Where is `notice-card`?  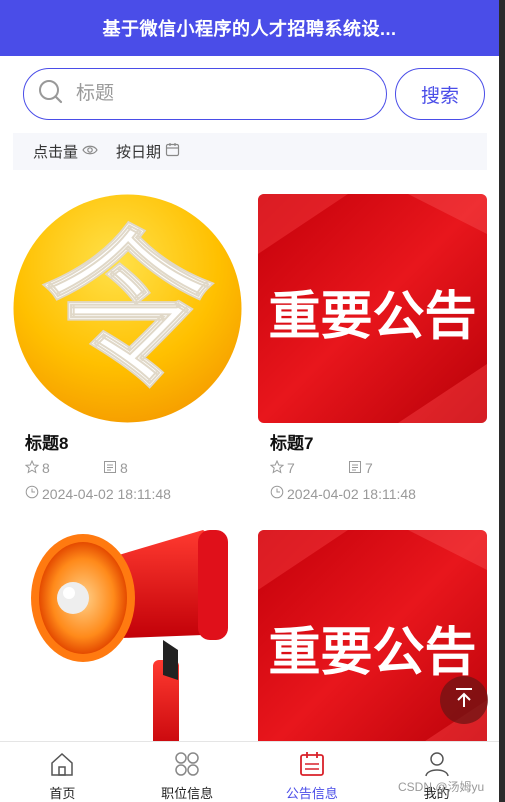 notice-card is located at coordinates (127, 644).